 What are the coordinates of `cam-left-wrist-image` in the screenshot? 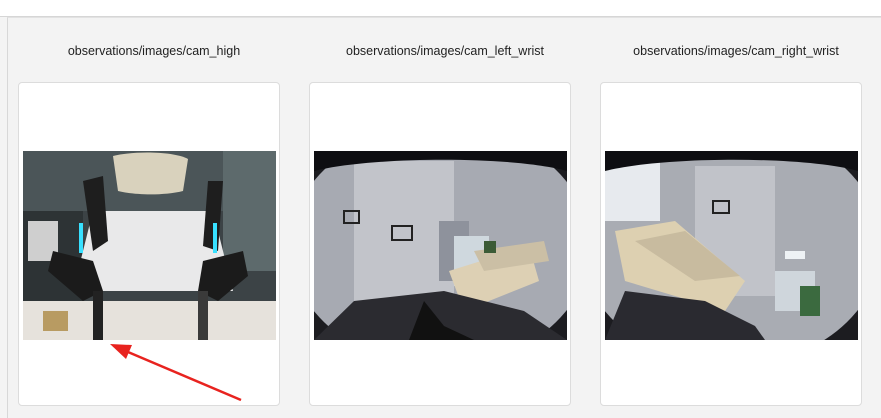 It's located at (440, 245).